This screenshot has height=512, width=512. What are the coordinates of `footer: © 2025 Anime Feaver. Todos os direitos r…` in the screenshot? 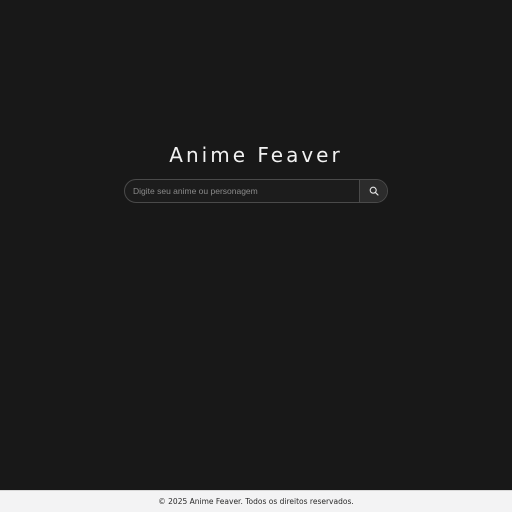 It's located at (256, 501).